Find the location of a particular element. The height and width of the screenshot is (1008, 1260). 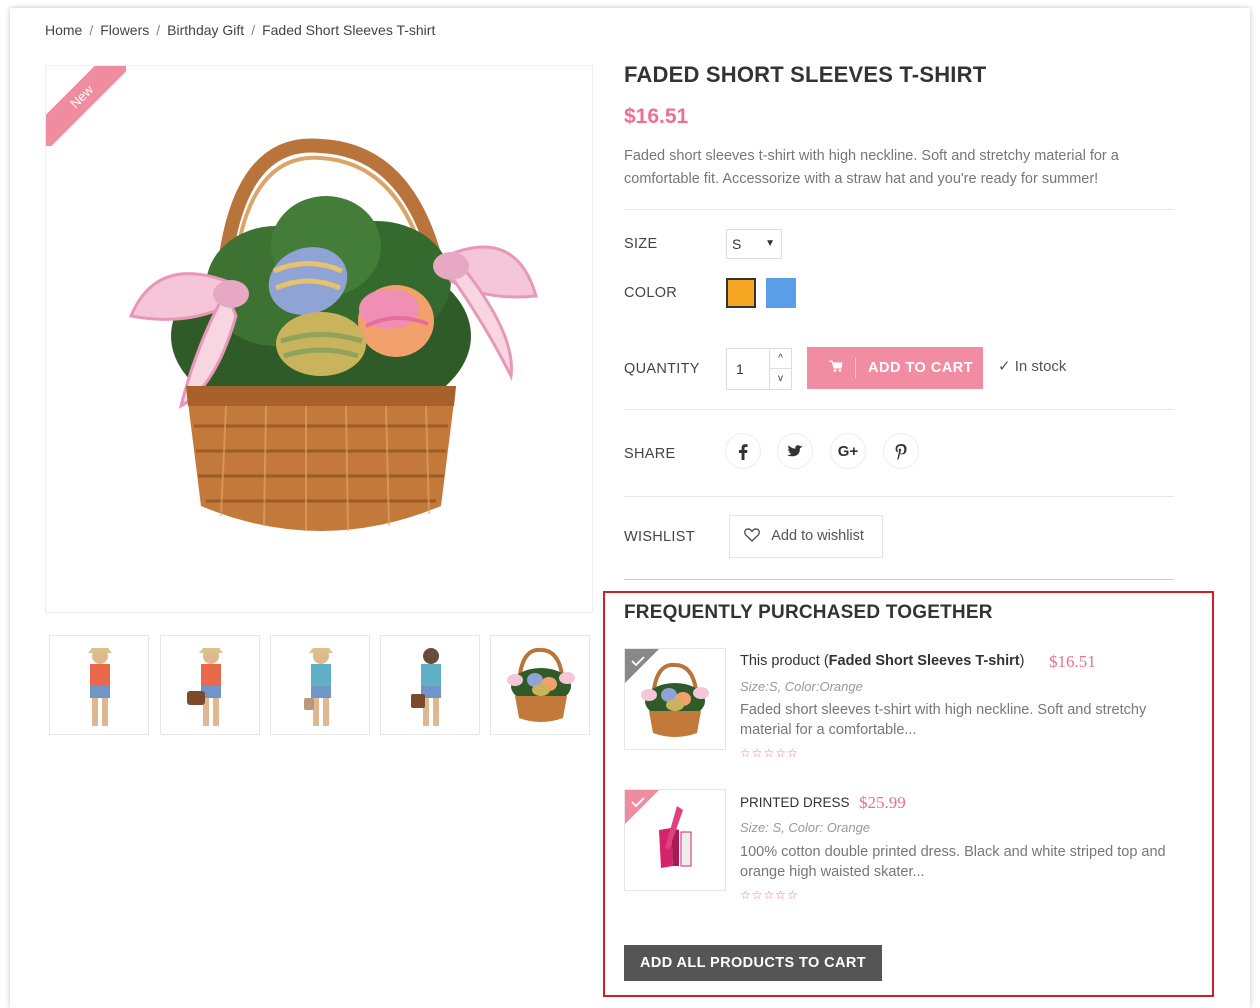

color-label: COLOR is located at coordinates (651, 293).